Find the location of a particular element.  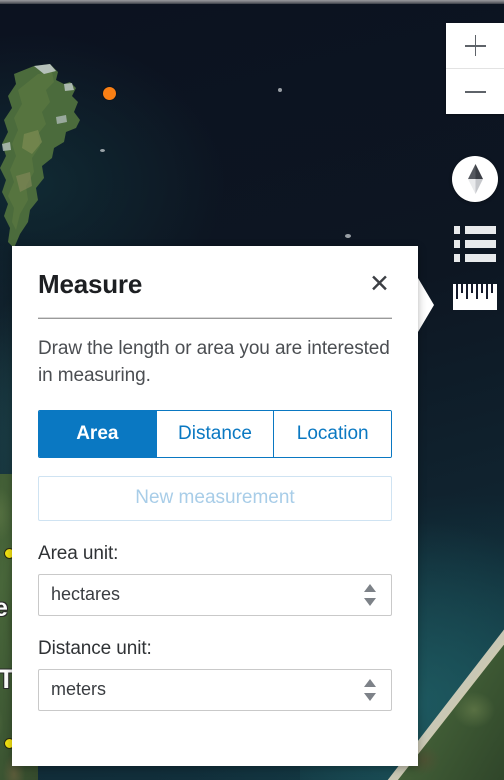

zoom-out-button is located at coordinates (475, 91).